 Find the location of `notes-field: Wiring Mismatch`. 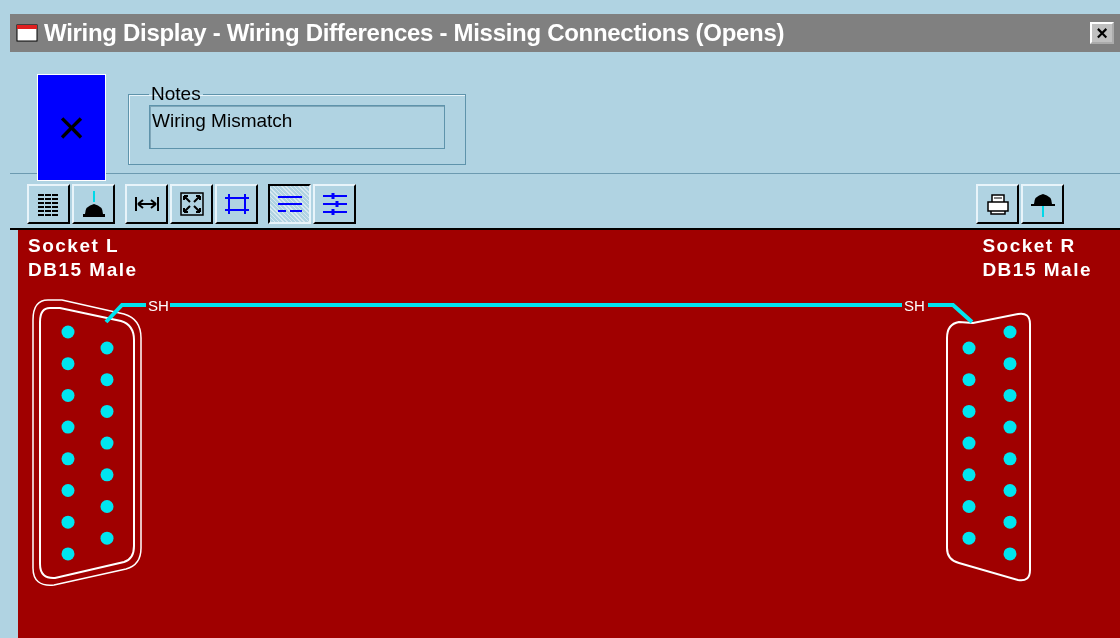

notes-field: Wiring Mismatch is located at coordinates (297, 127).